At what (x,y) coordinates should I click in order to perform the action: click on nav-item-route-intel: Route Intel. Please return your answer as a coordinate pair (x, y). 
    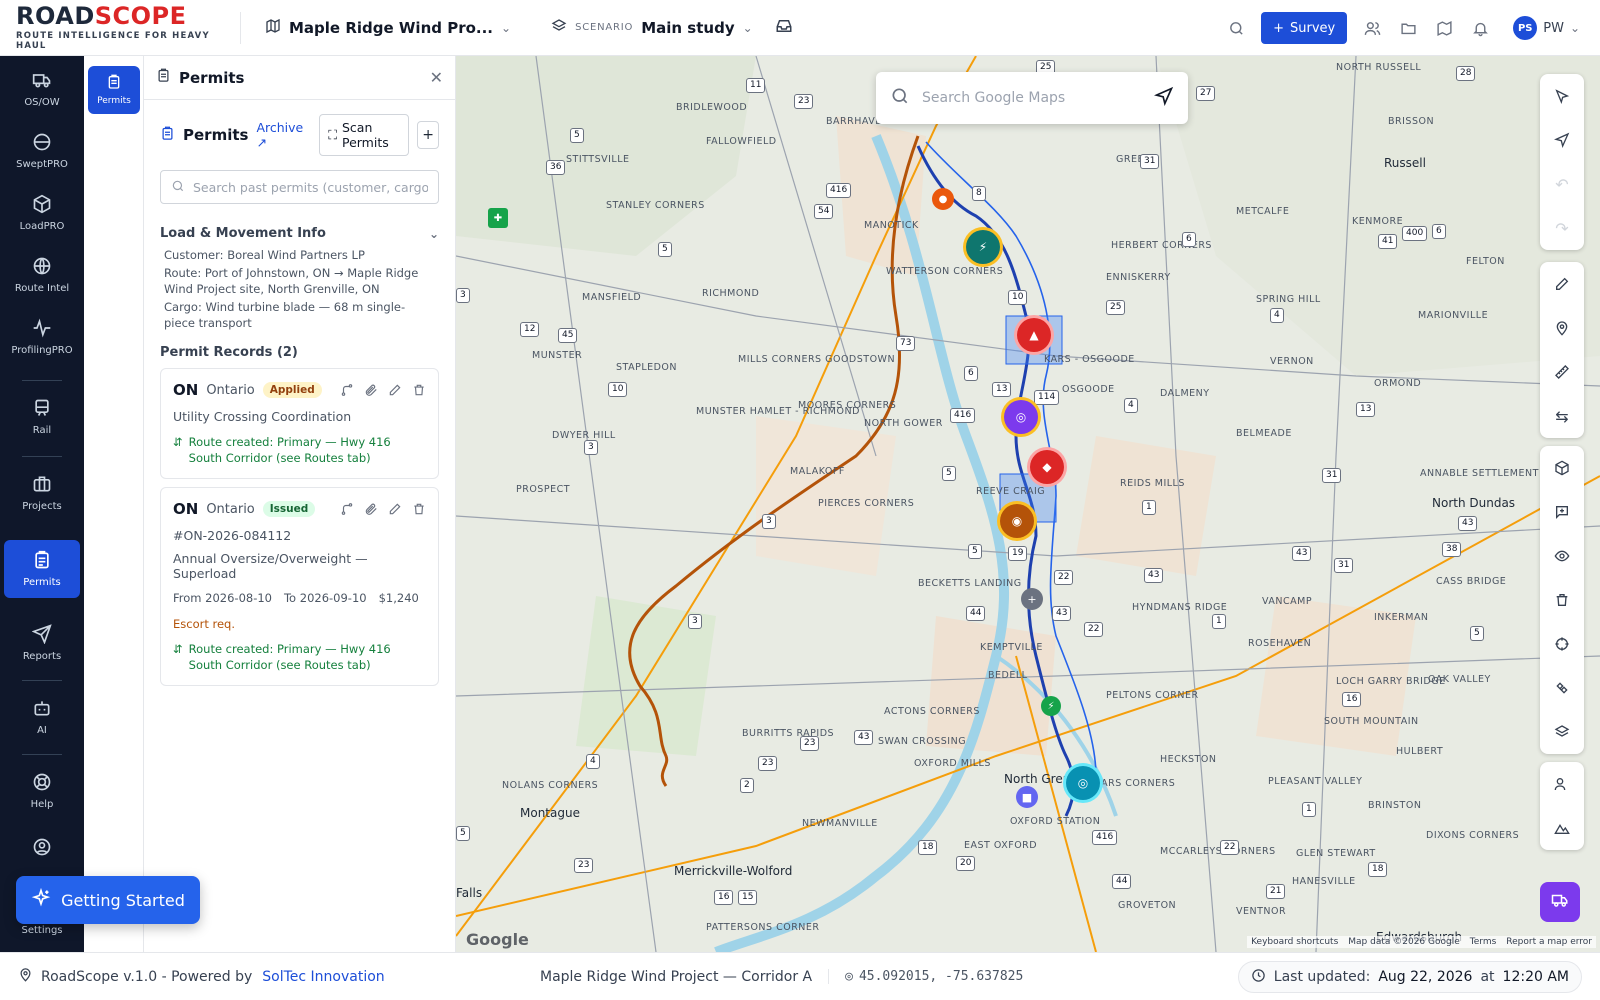
    Looking at the image, I should click on (42, 275).